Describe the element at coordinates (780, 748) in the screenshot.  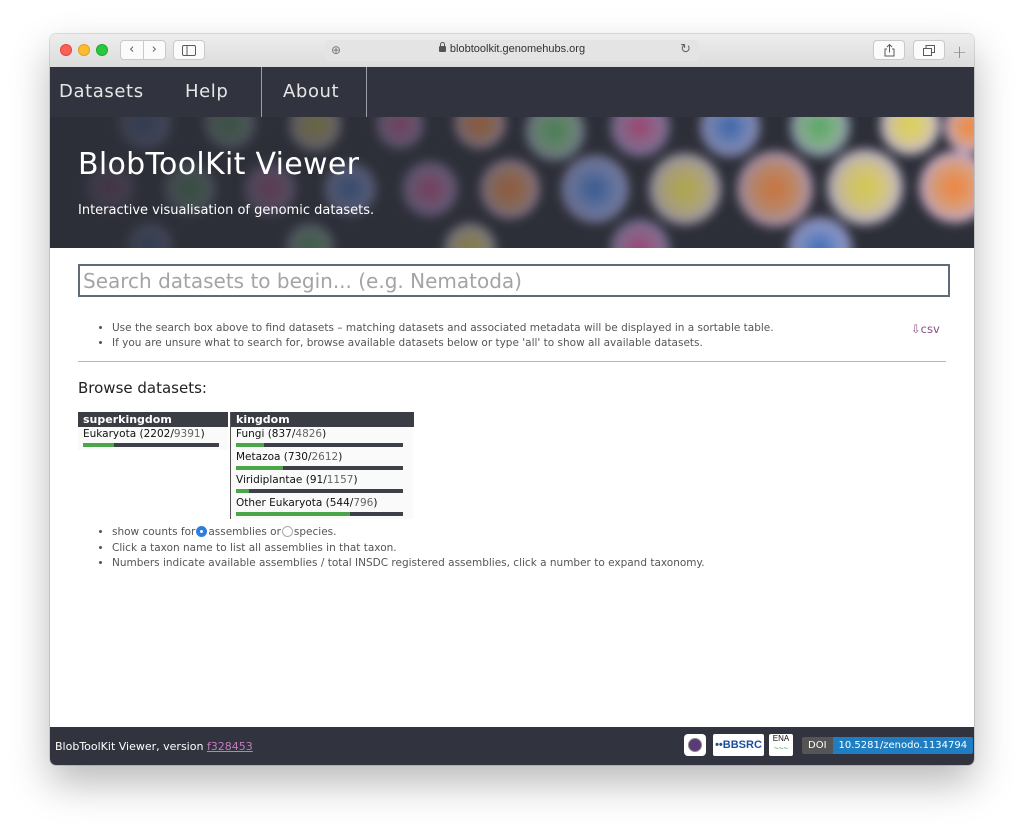
I see `ena-wave-icon: ~~~` at that location.